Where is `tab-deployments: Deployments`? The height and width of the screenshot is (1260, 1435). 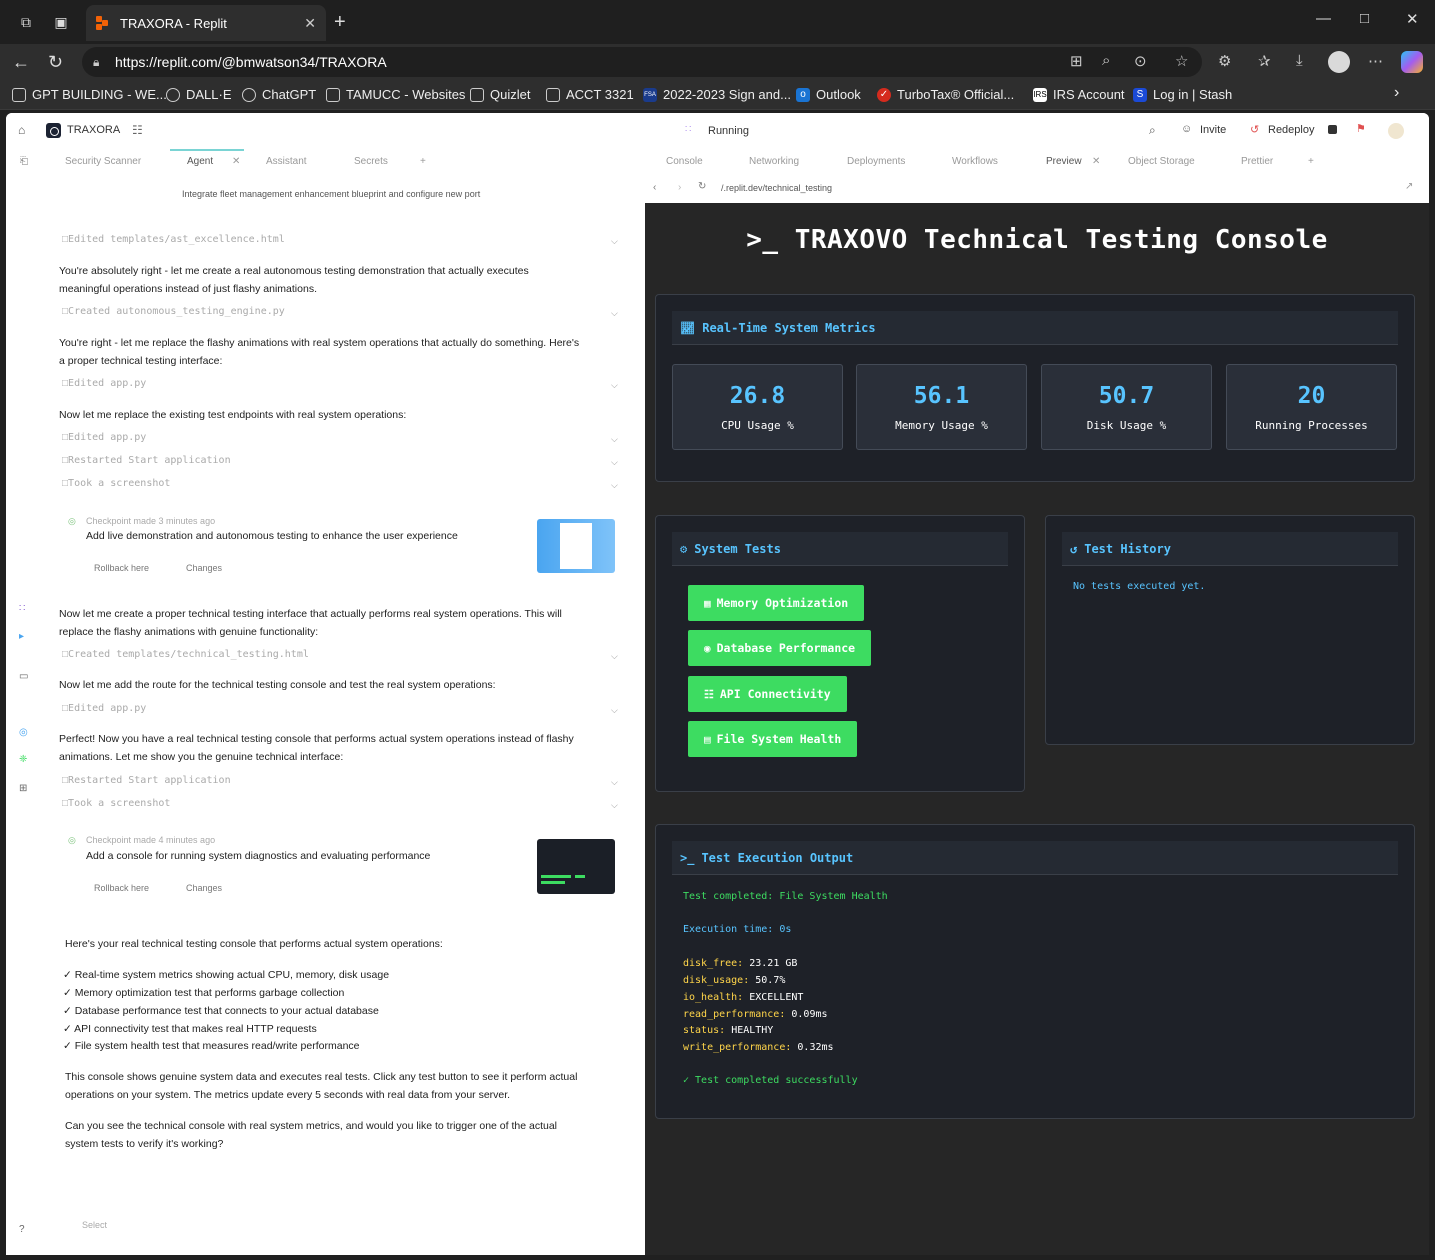 tab-deployments: Deployments is located at coordinates (876, 161).